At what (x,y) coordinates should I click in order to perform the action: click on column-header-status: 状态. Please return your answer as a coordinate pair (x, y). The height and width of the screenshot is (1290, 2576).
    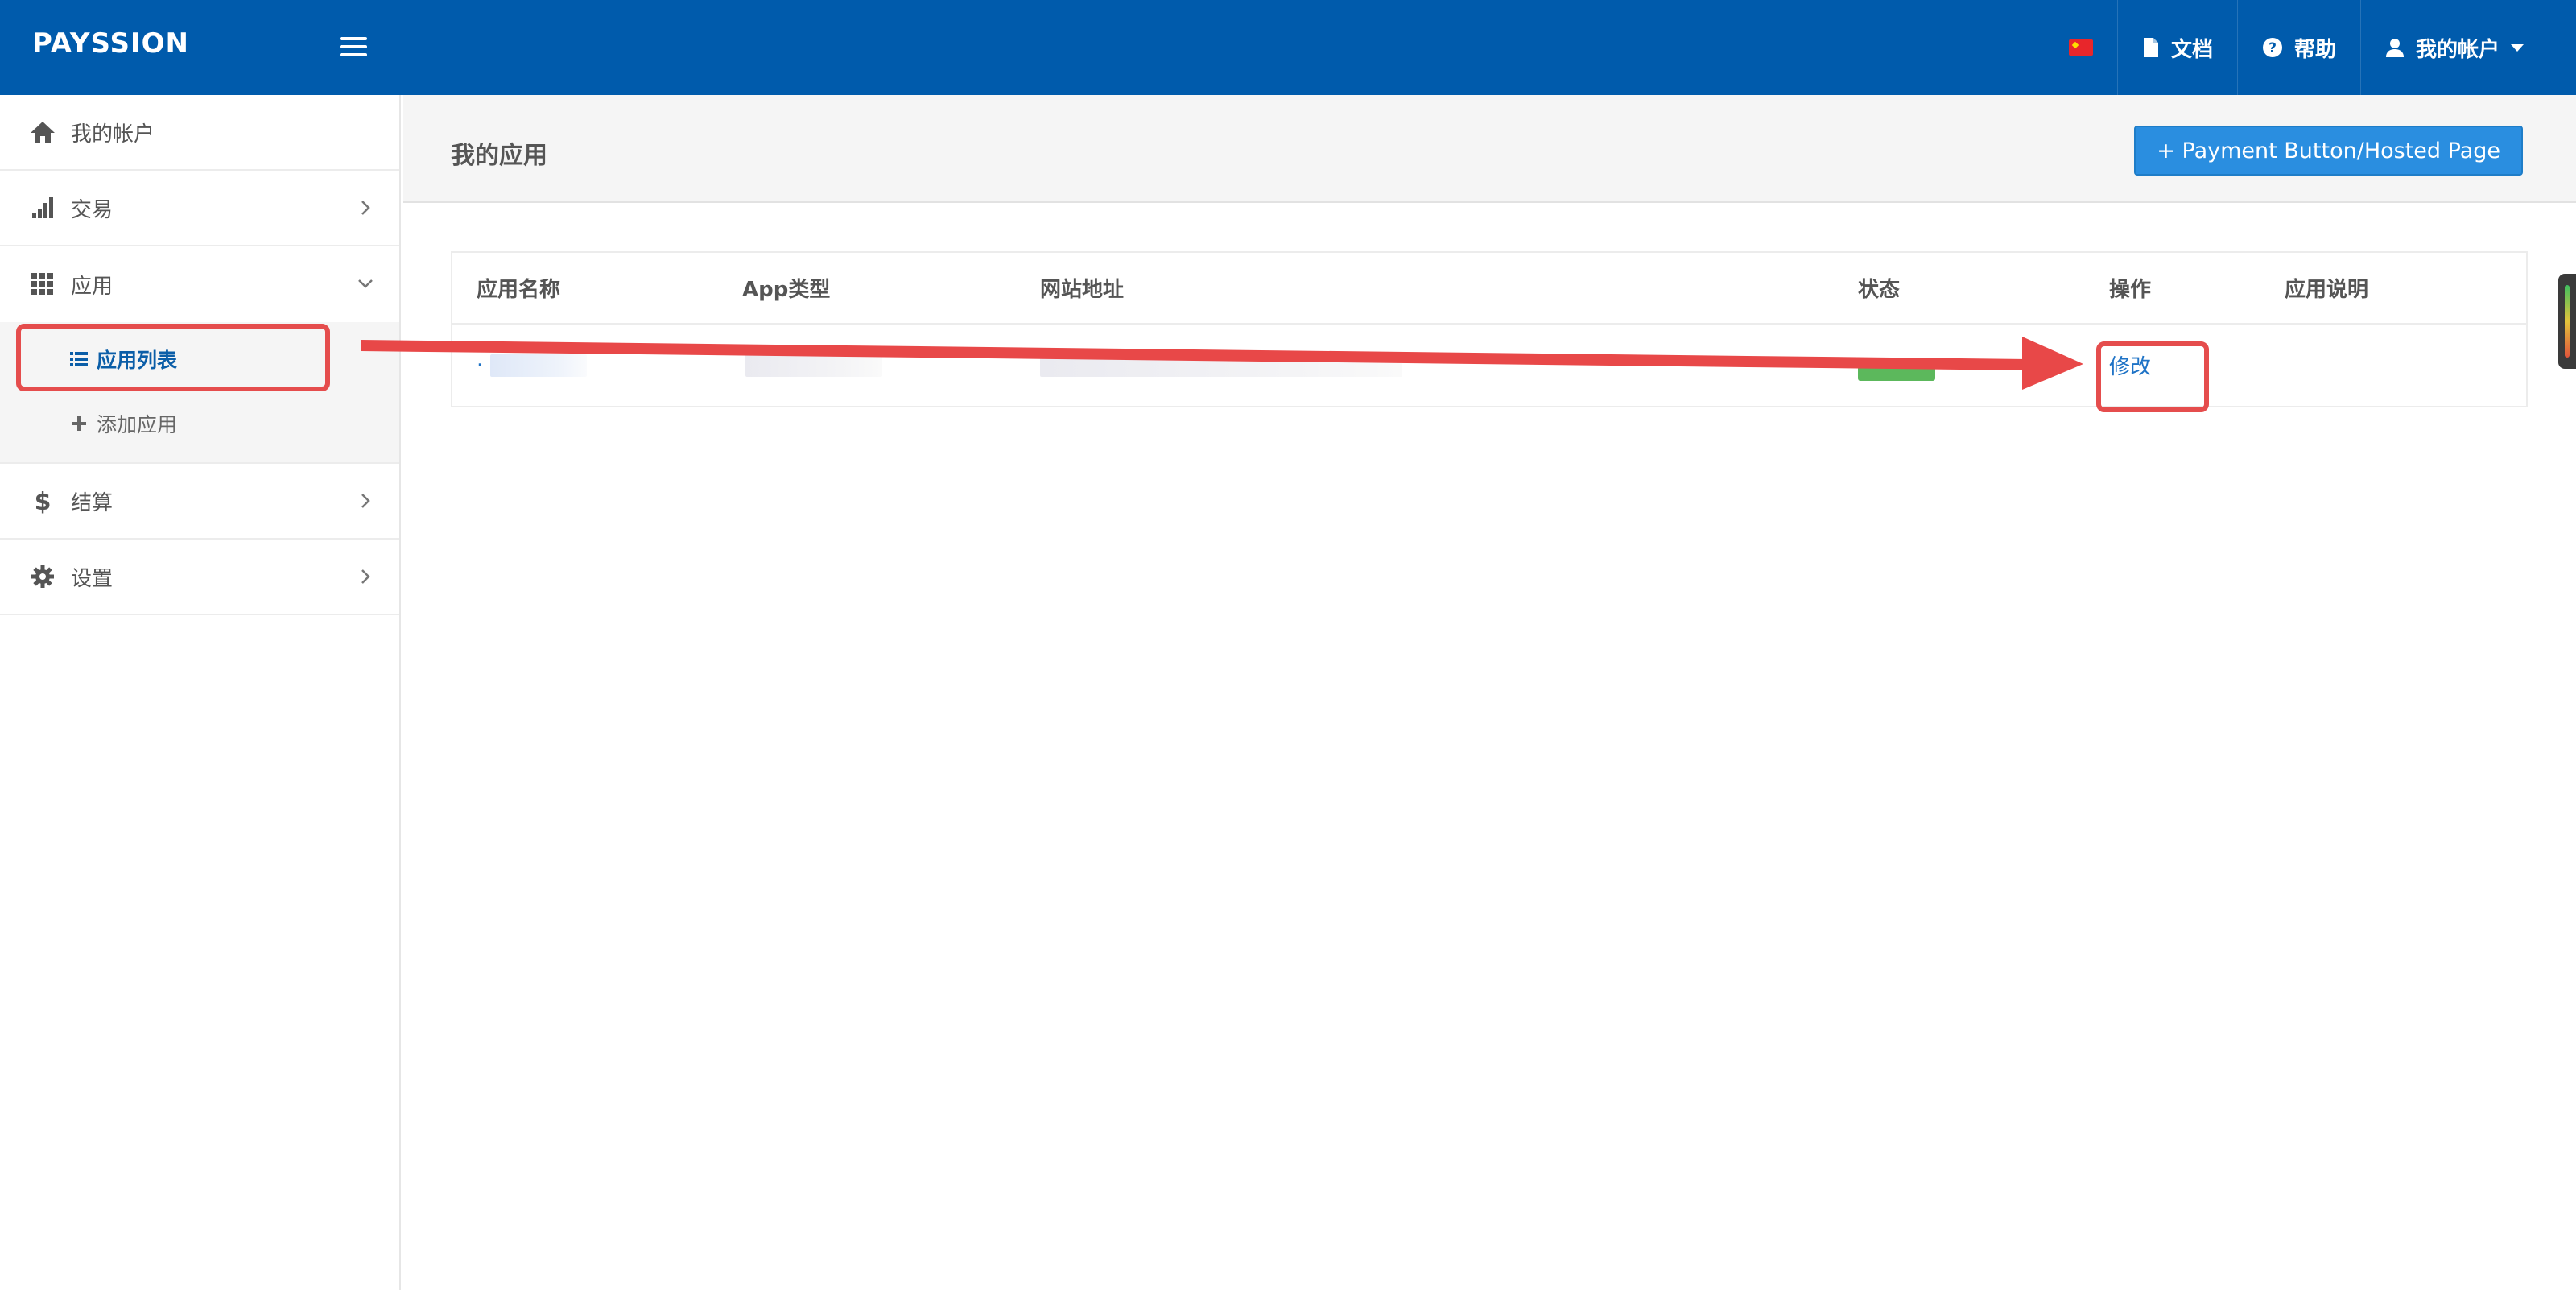
    Looking at the image, I should click on (1959, 289).